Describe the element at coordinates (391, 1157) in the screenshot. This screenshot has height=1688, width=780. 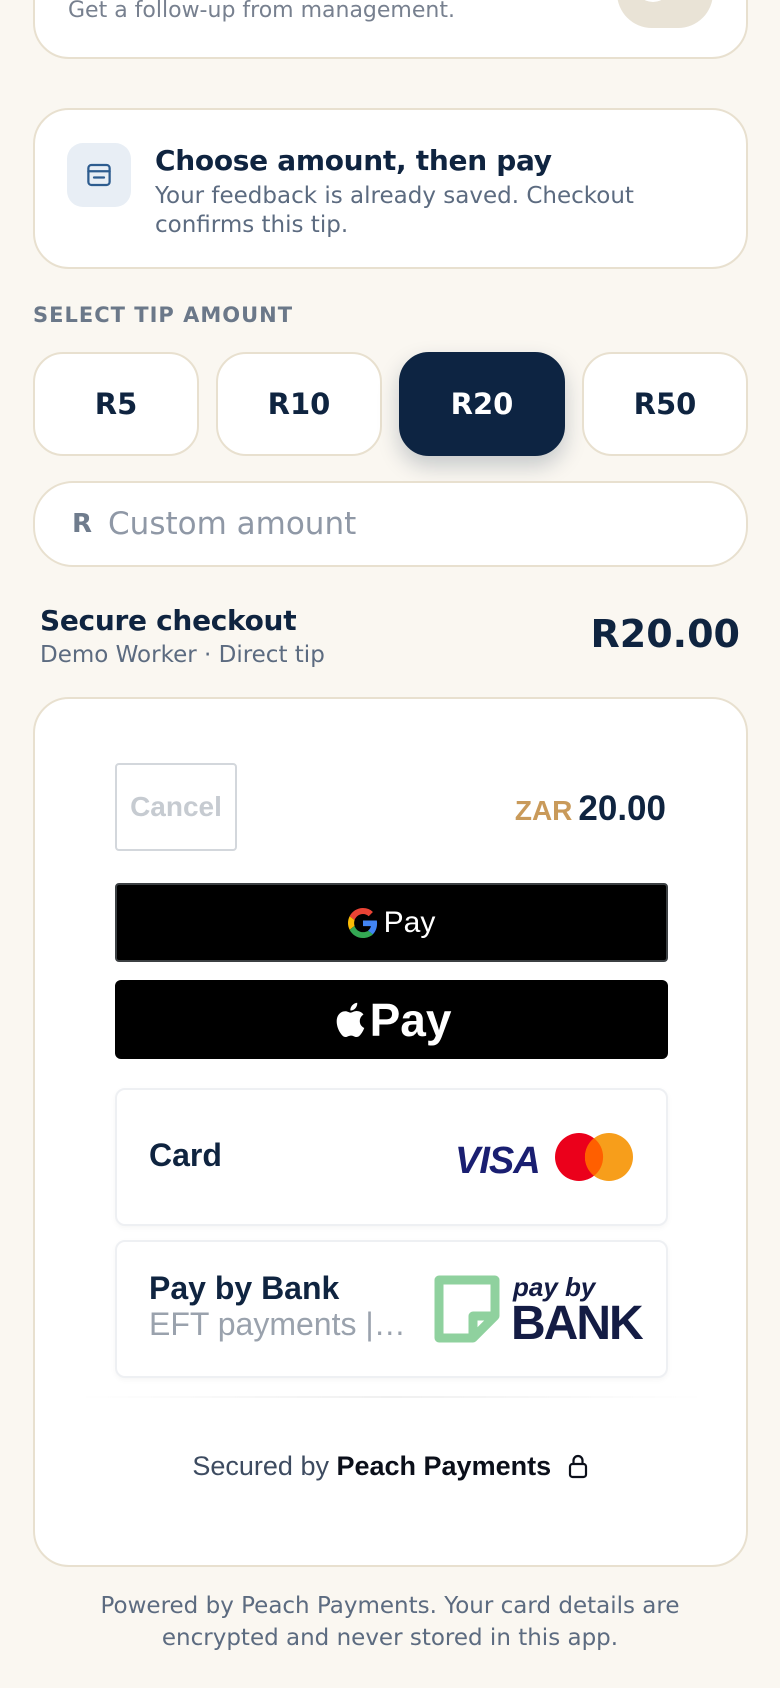
I see `card-payment-option: Card VISA` at that location.